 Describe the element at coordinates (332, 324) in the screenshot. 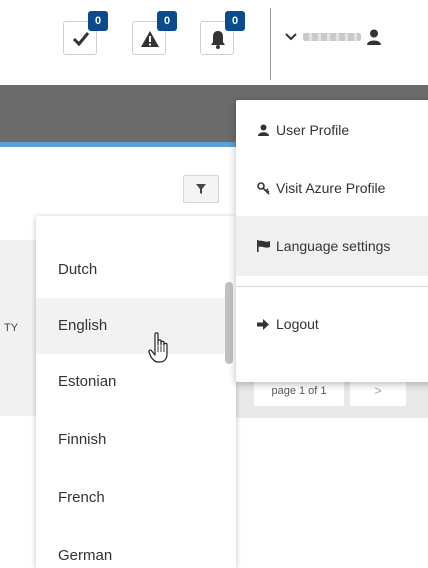

I see `menu-item-logout: Logout` at that location.